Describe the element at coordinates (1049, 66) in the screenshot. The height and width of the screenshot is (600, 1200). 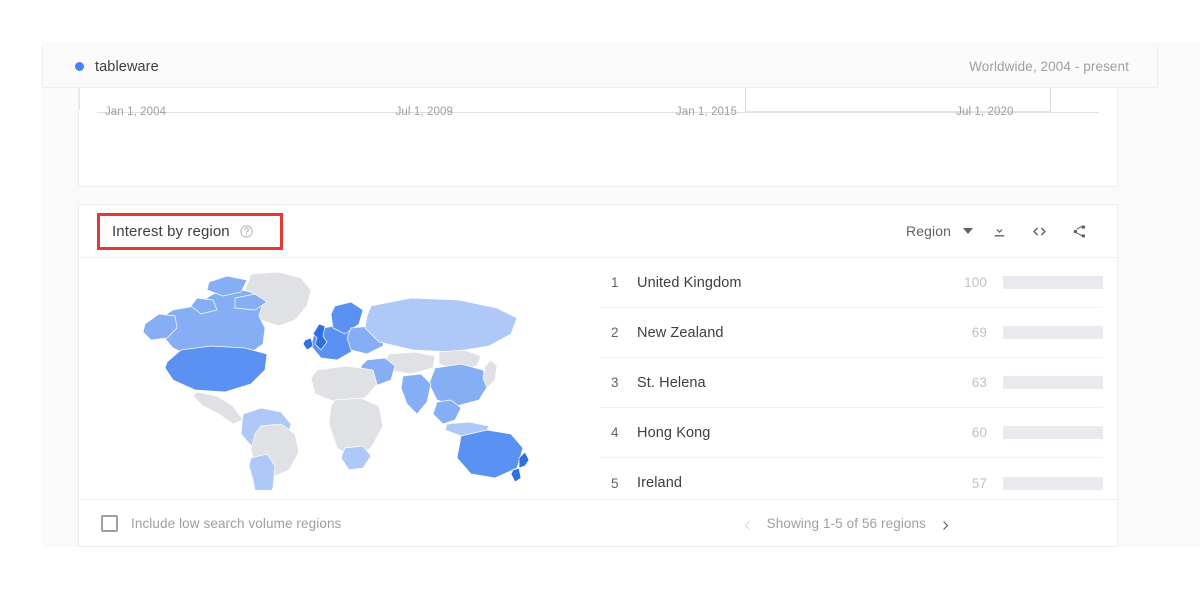
I see `scope-and-range-label: Worldwide, 2004 - present` at that location.